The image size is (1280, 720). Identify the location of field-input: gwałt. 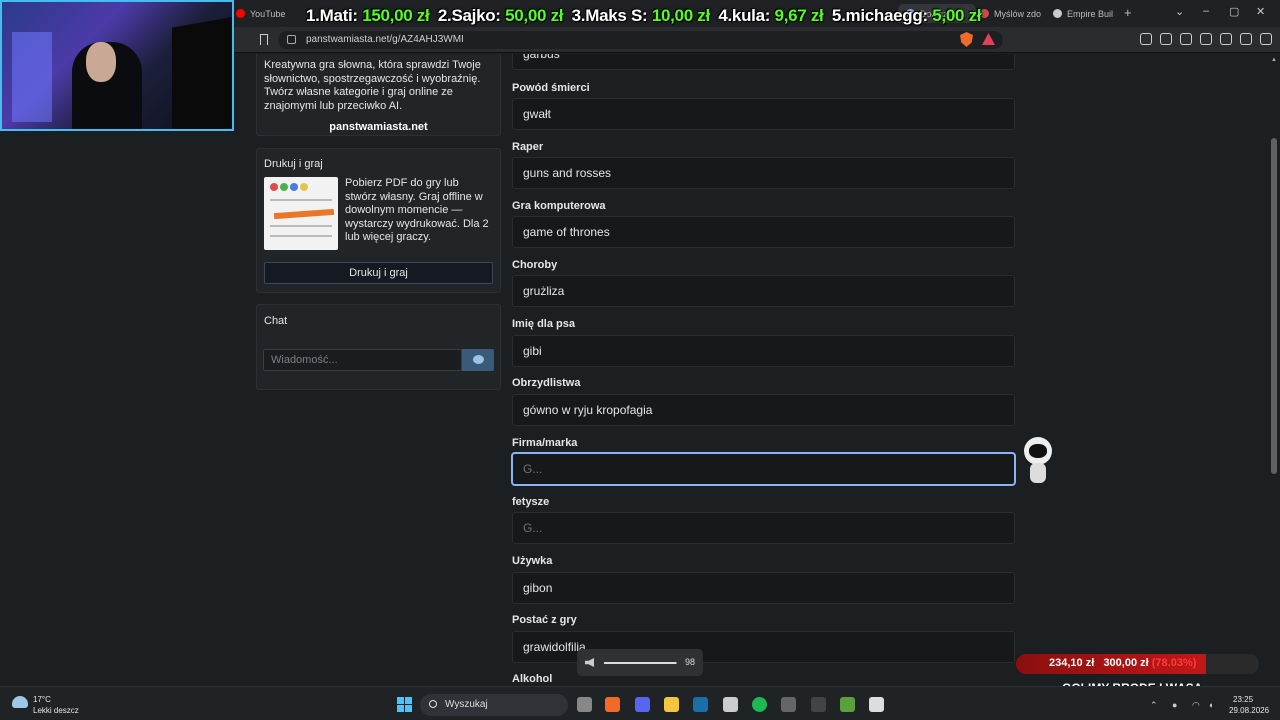
(763, 114).